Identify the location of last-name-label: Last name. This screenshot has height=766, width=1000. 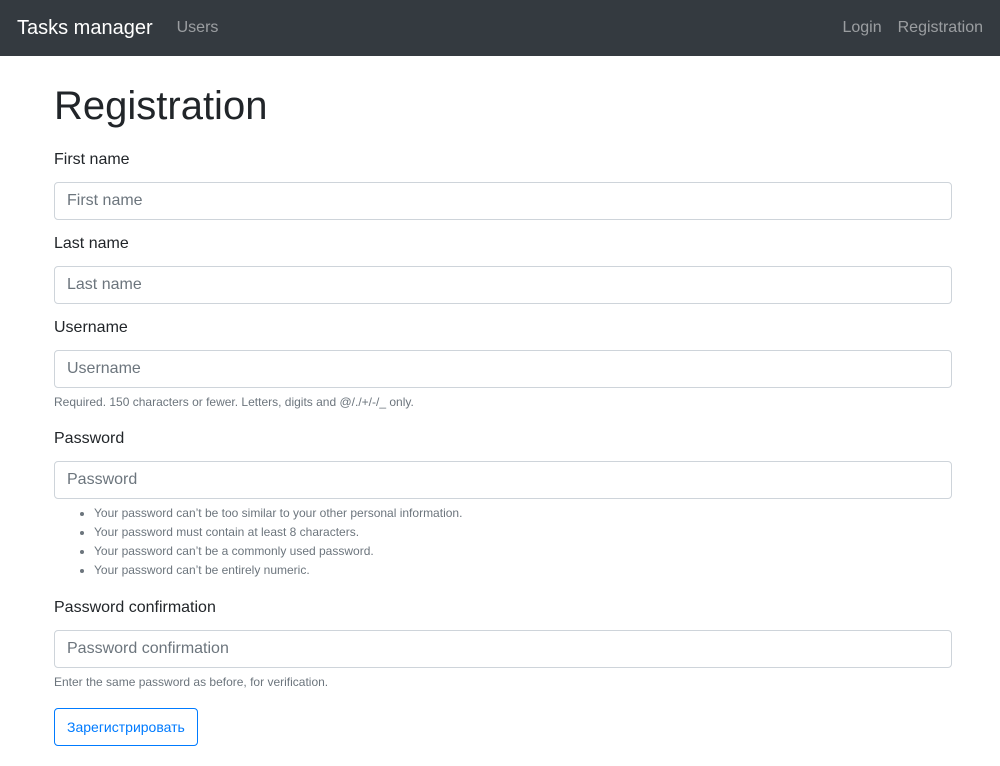
(91, 243).